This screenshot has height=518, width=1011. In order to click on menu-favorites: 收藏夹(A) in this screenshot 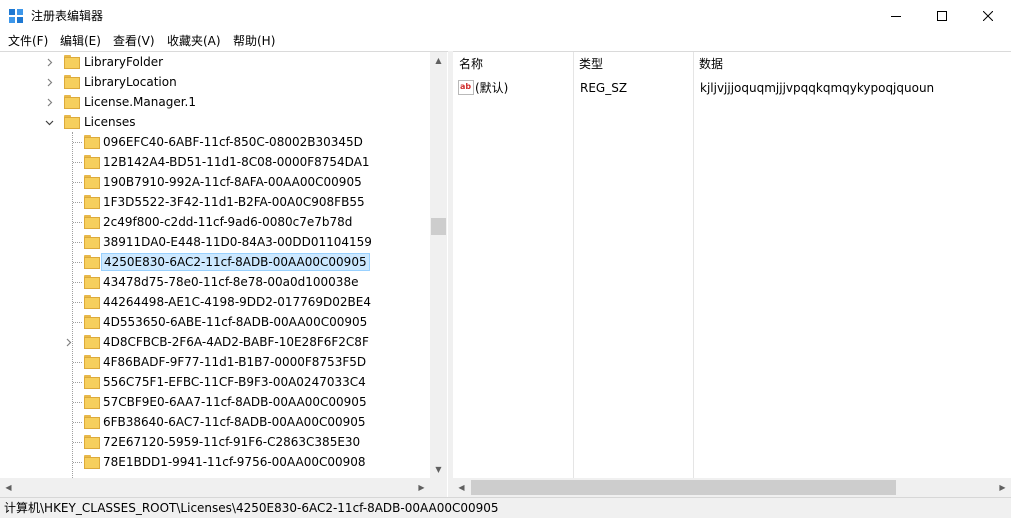, I will do `click(194, 41)`.